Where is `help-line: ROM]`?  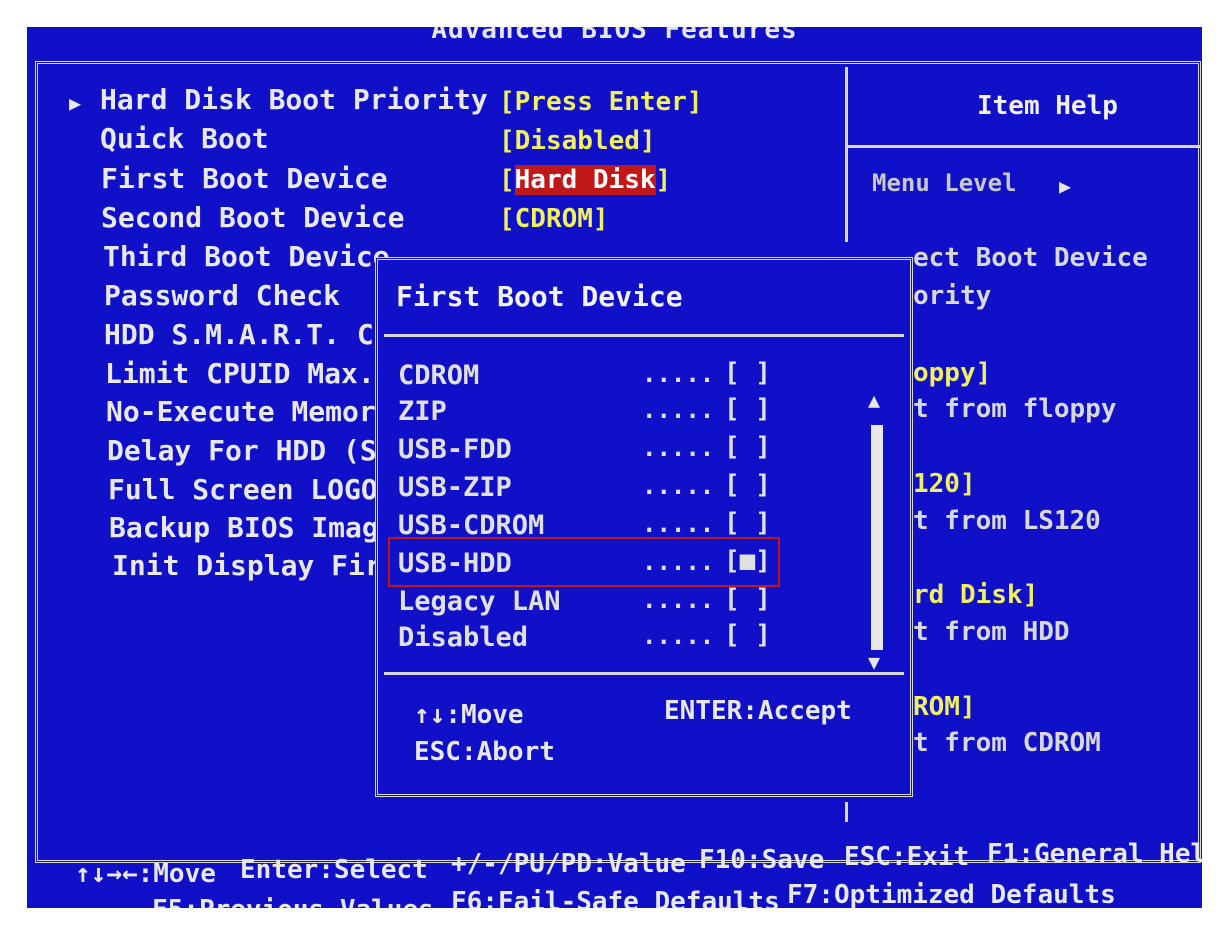 help-line: ROM] is located at coordinates (944, 707).